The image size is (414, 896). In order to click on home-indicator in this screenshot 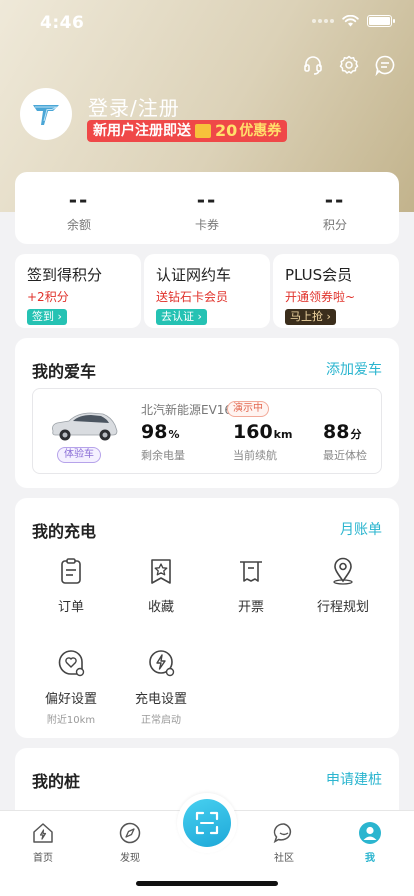, I will do `click(207, 883)`.